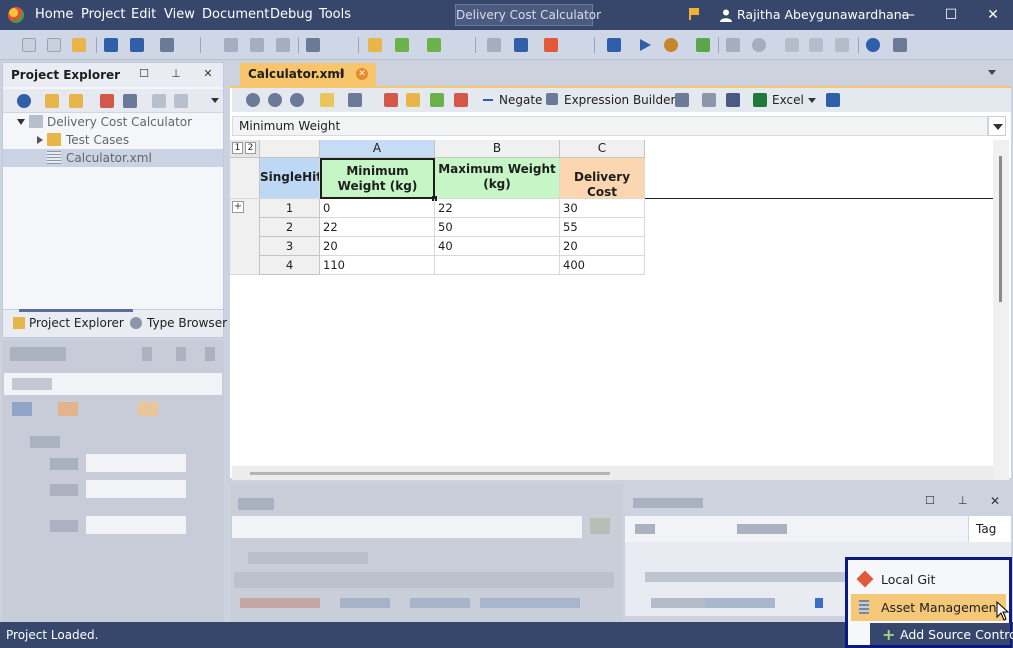 The image size is (1013, 648). What do you see at coordinates (335, 14) in the screenshot?
I see `menu-tools: Tools` at bounding box center [335, 14].